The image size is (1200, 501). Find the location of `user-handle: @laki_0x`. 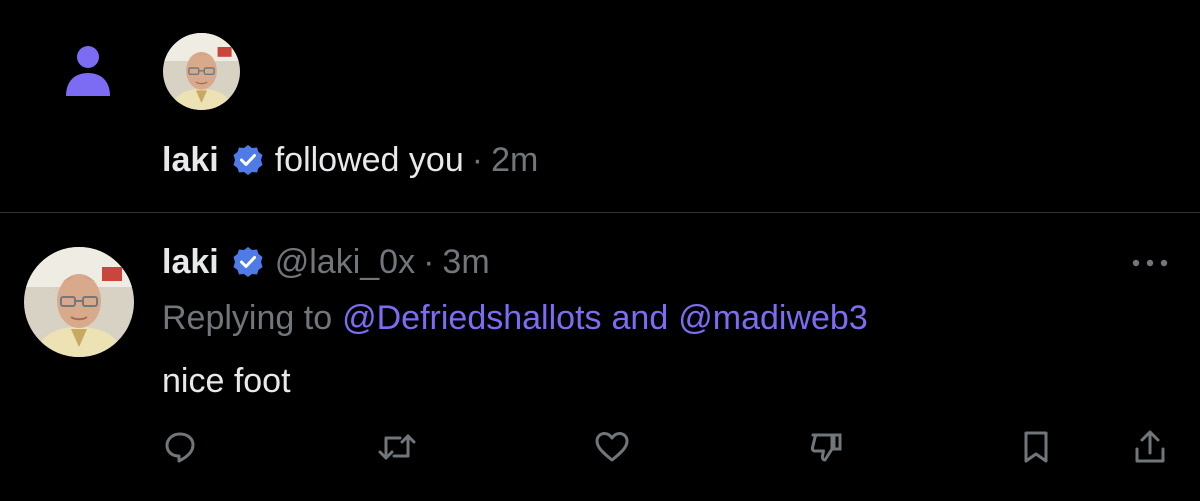

user-handle: @laki_0x is located at coordinates (345, 262).